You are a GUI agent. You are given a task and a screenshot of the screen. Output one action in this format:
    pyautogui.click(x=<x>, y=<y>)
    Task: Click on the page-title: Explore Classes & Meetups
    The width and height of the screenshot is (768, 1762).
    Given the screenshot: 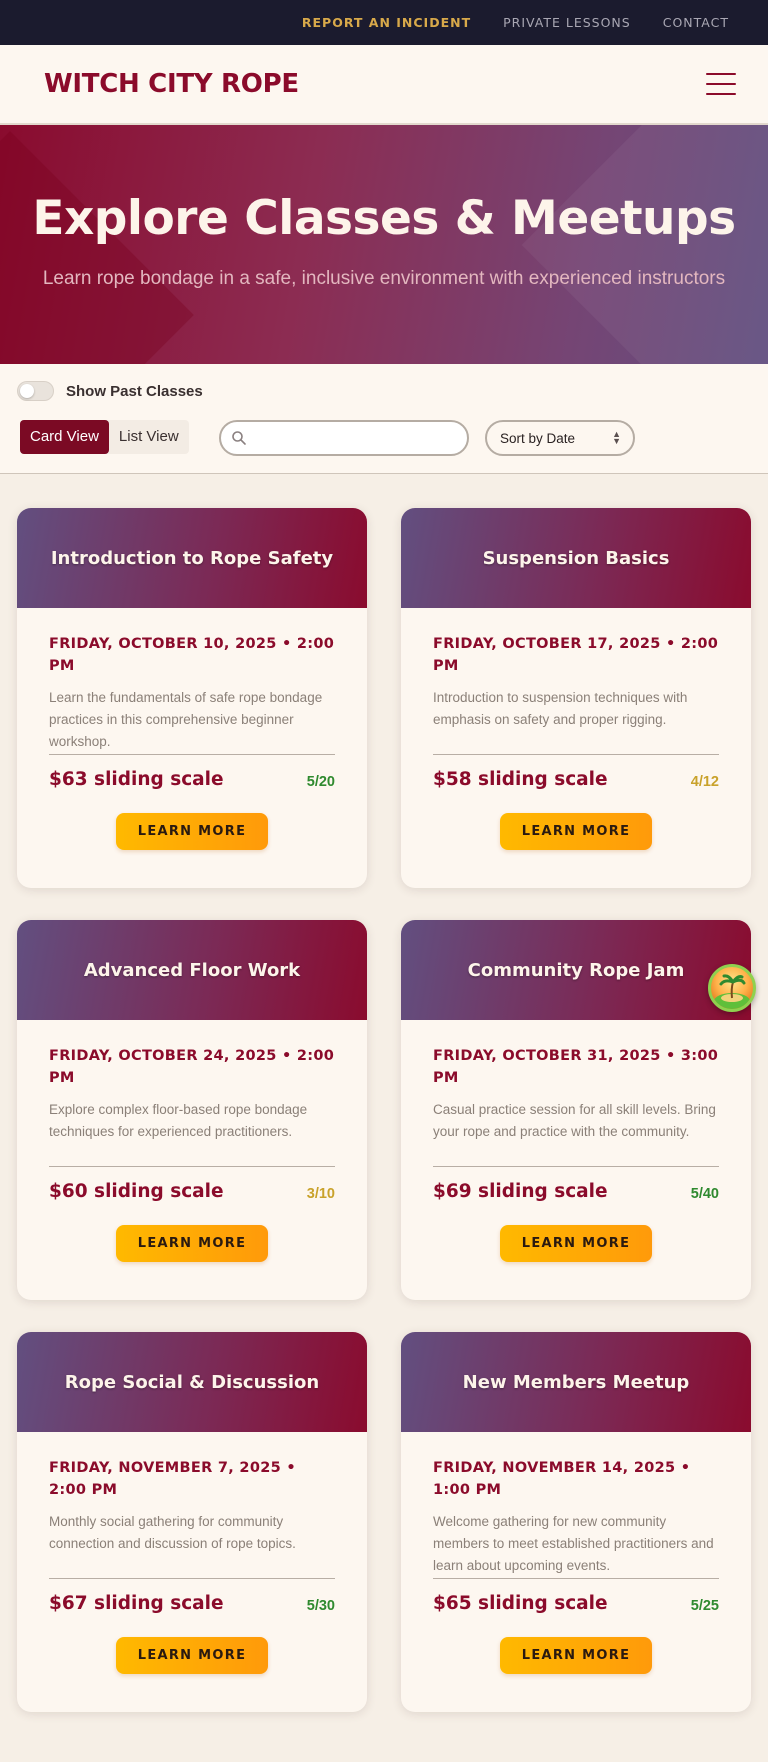 What is the action you would take?
    pyautogui.click(x=384, y=218)
    